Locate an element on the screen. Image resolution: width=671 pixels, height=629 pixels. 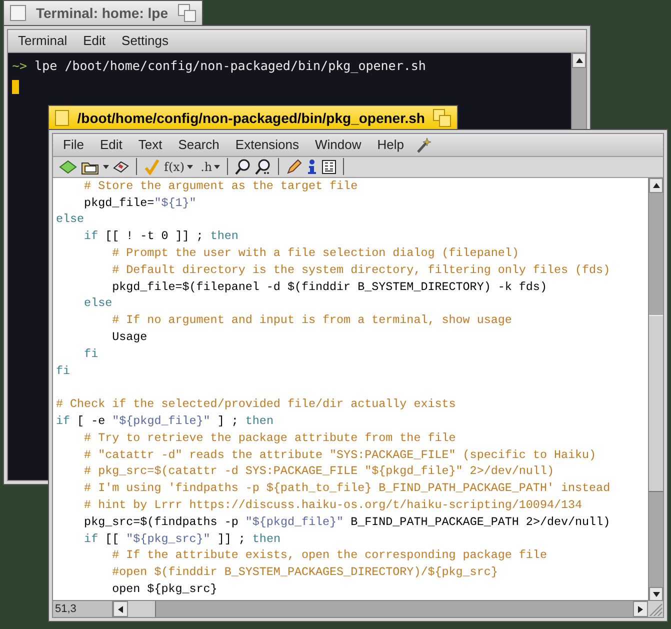
text-cursor is located at coordinates (15, 87).